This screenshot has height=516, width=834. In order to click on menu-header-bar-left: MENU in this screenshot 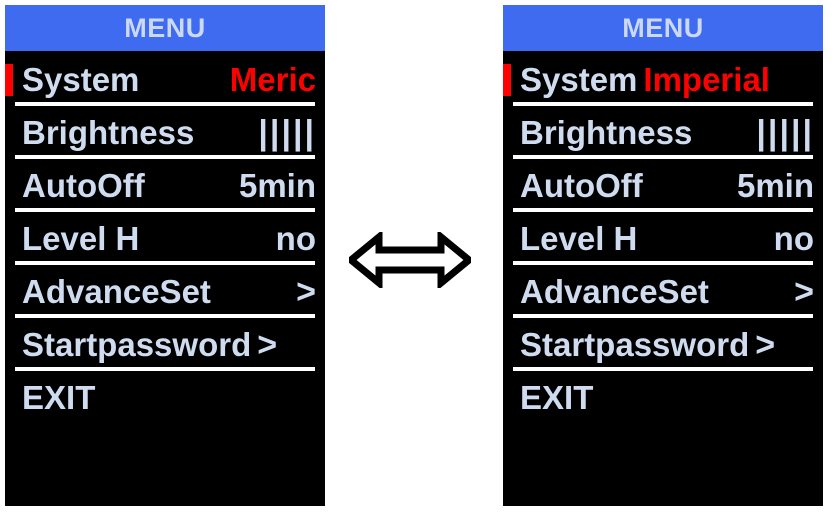, I will do `click(165, 28)`.